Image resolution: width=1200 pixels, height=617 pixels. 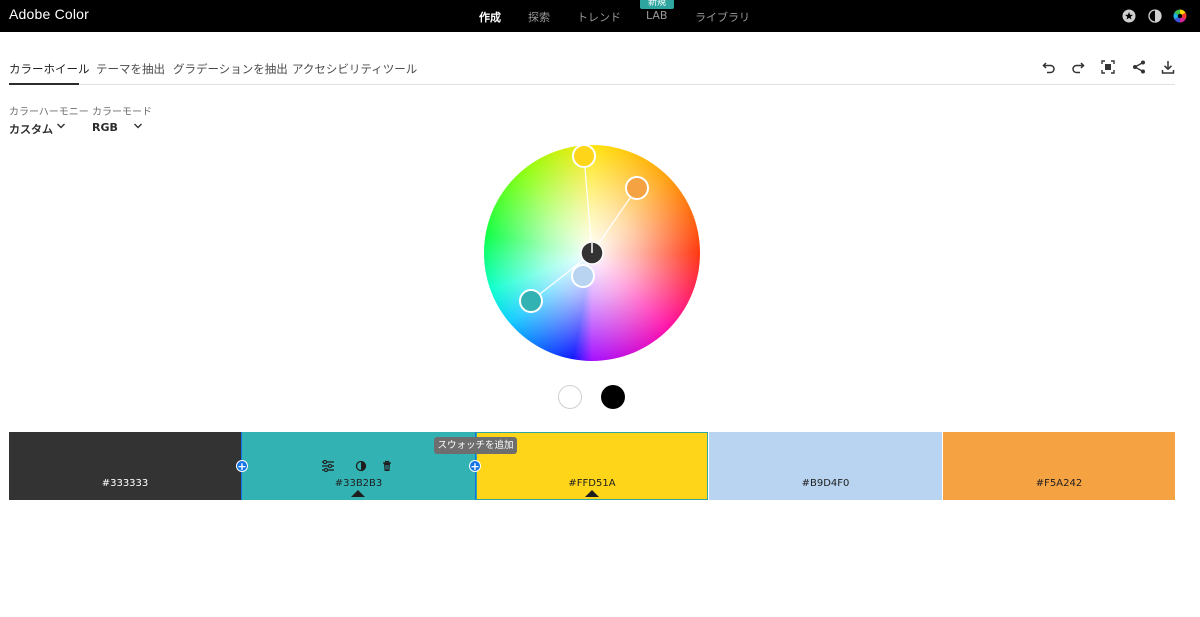 I want to click on top-navigation-bar: Adobe Color 作成 探索 トレンド 新規 LAB ライブラリ, so click(x=600, y=16).